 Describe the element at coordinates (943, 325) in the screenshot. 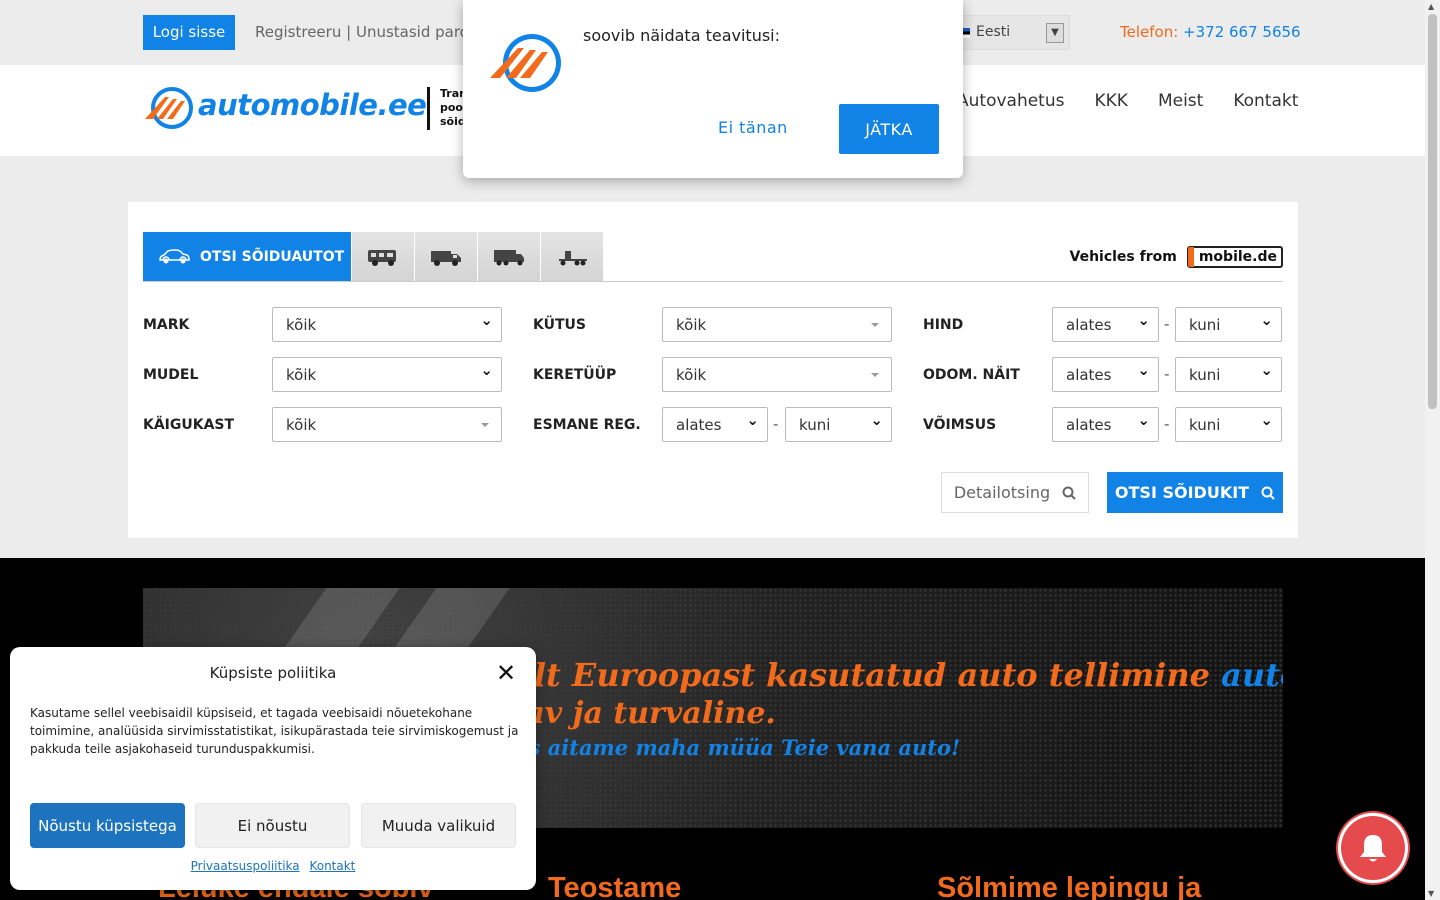

I see `hind-label: HIND` at that location.